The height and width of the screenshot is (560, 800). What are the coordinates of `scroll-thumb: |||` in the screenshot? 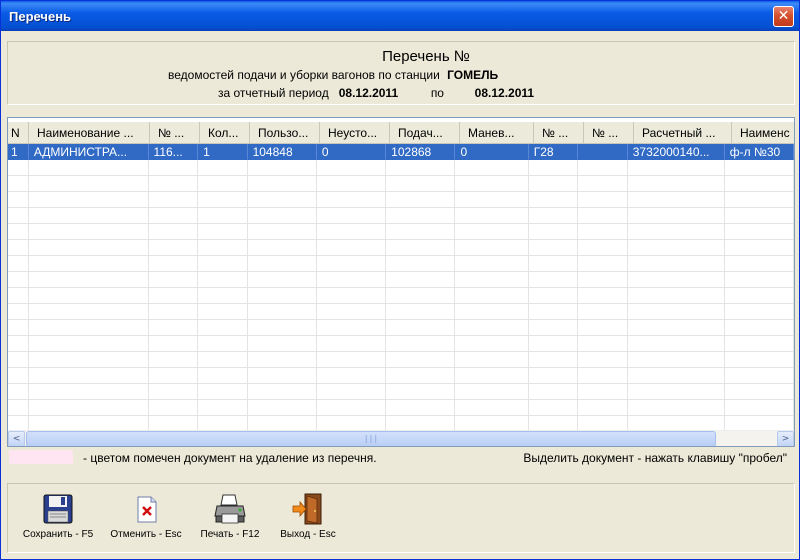 It's located at (371, 438).